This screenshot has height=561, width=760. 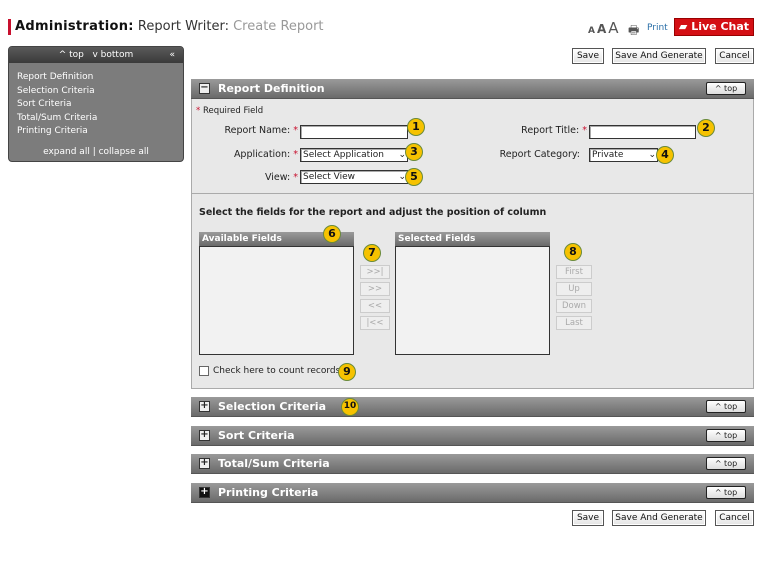 I want to click on section-header-total-sum-criteria: + Total/Sum Criteria ^ top, so click(x=472, y=464).